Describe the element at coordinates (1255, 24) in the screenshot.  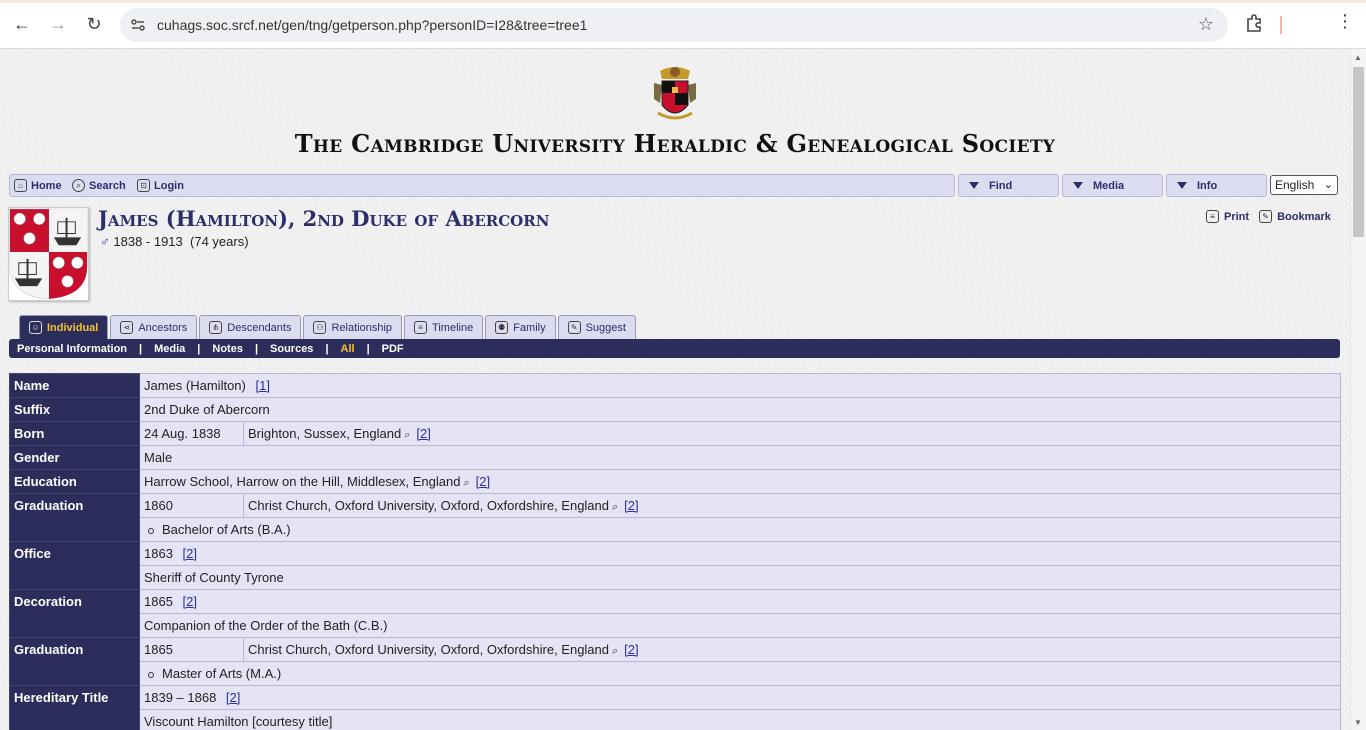
I see `extensions-icon` at that location.